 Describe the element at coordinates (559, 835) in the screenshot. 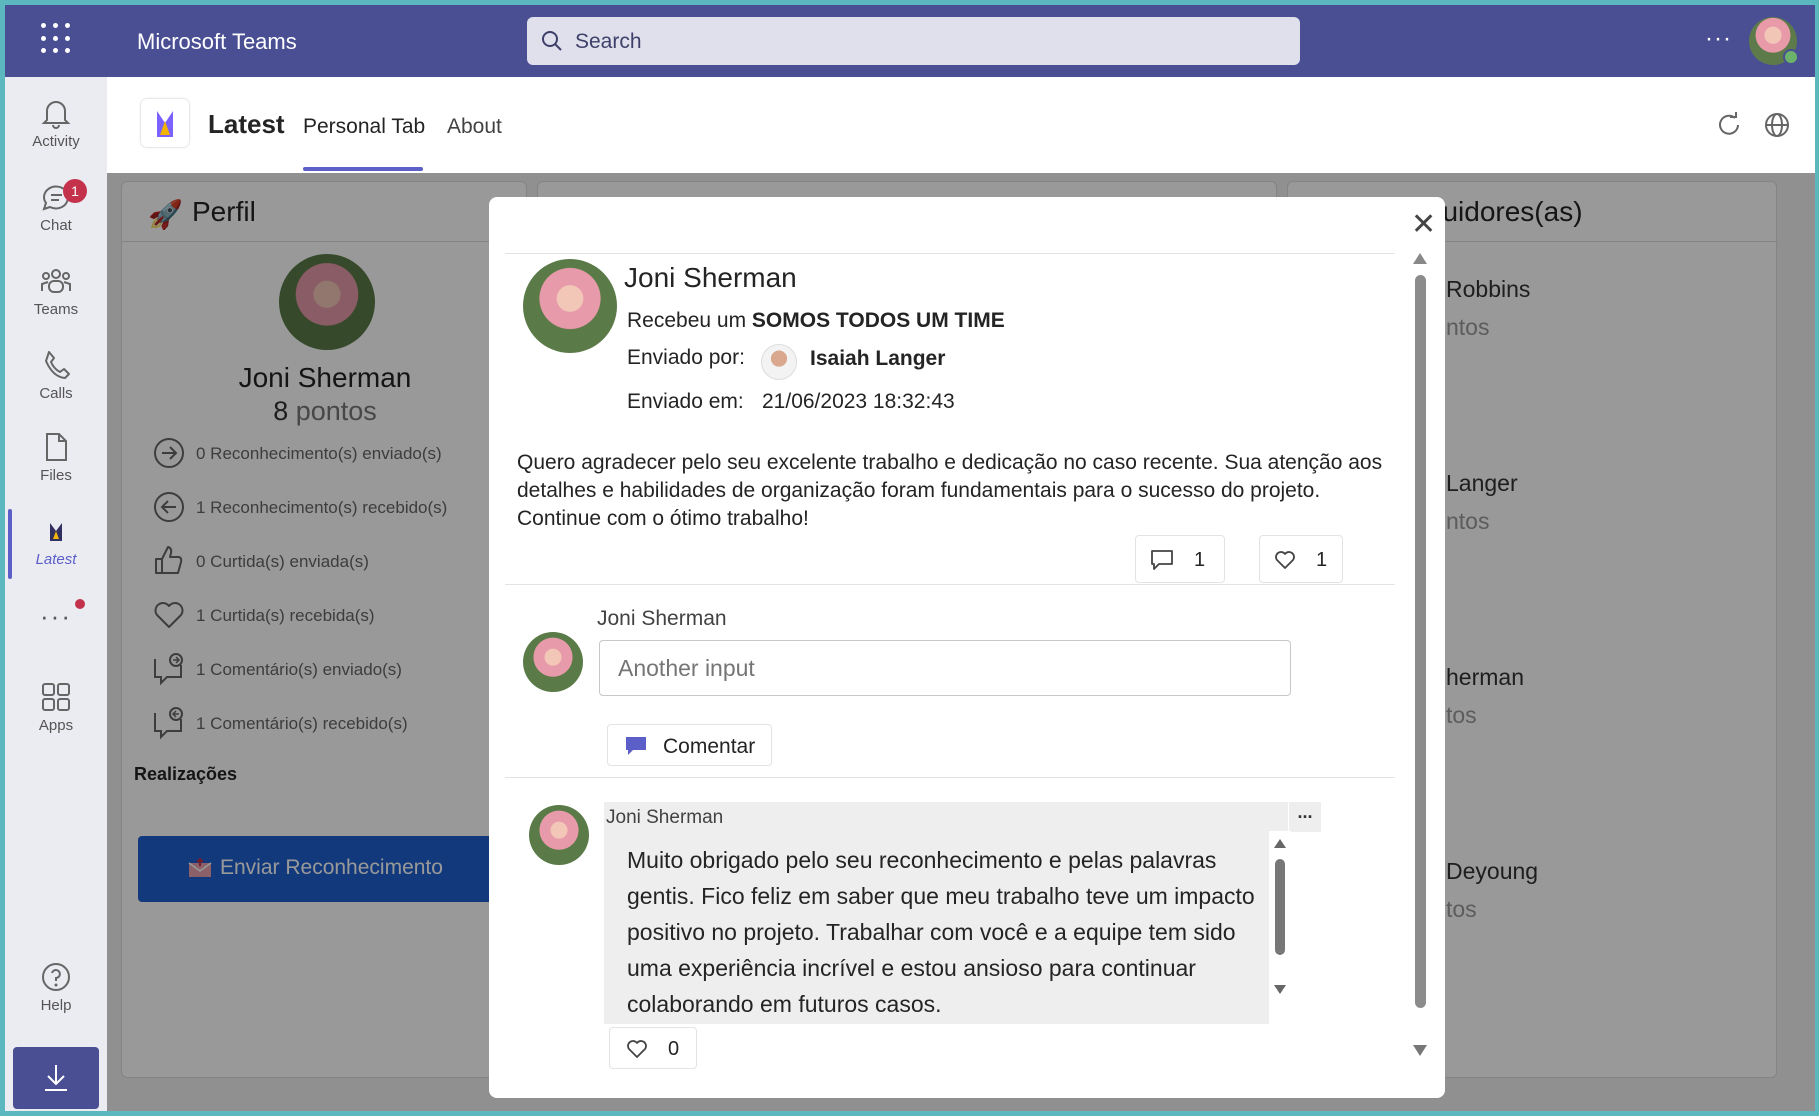

I see `reply-avatar` at that location.